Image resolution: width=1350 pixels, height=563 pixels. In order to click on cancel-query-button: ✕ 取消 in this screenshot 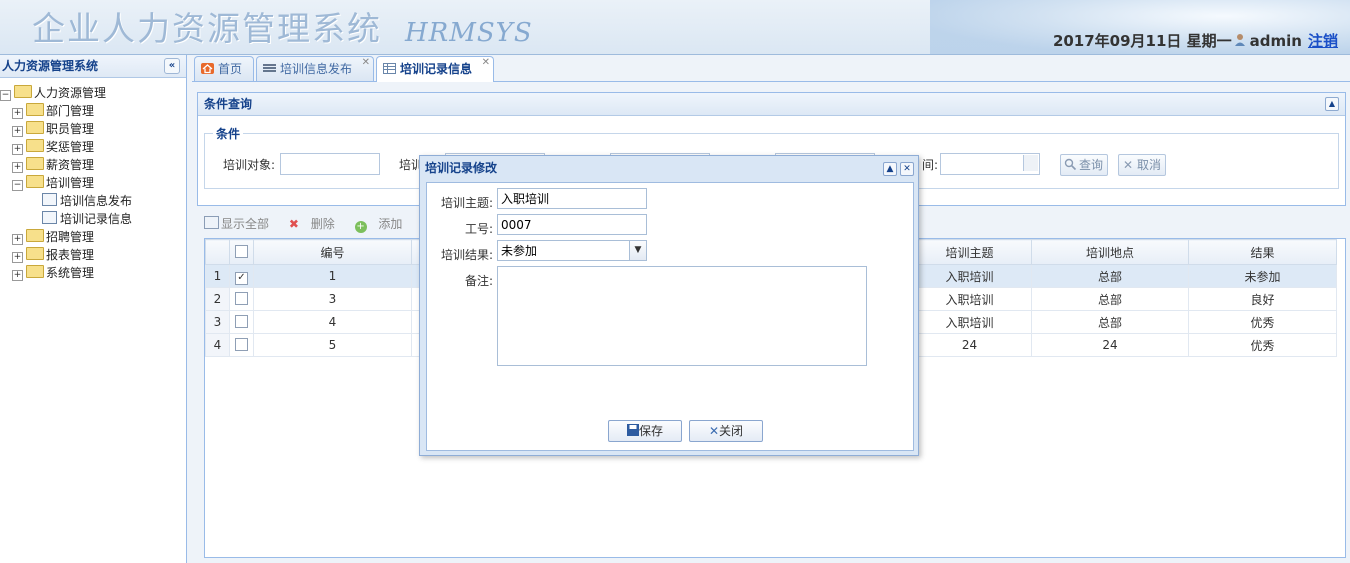, I will do `click(1142, 165)`.